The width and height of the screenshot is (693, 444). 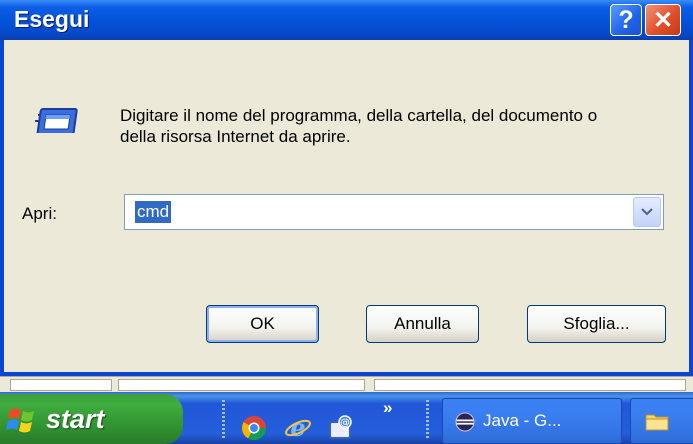 What do you see at coordinates (422, 324) in the screenshot?
I see `cancel-button: Annulla` at bounding box center [422, 324].